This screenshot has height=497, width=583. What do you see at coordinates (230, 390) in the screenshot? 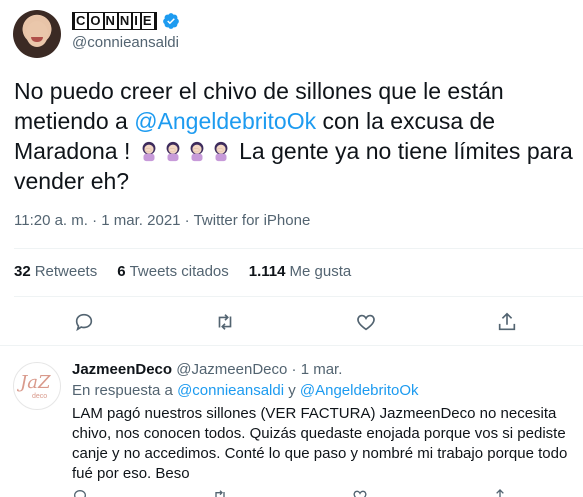
I see `replying-mention-link: @connieansaldi` at bounding box center [230, 390].